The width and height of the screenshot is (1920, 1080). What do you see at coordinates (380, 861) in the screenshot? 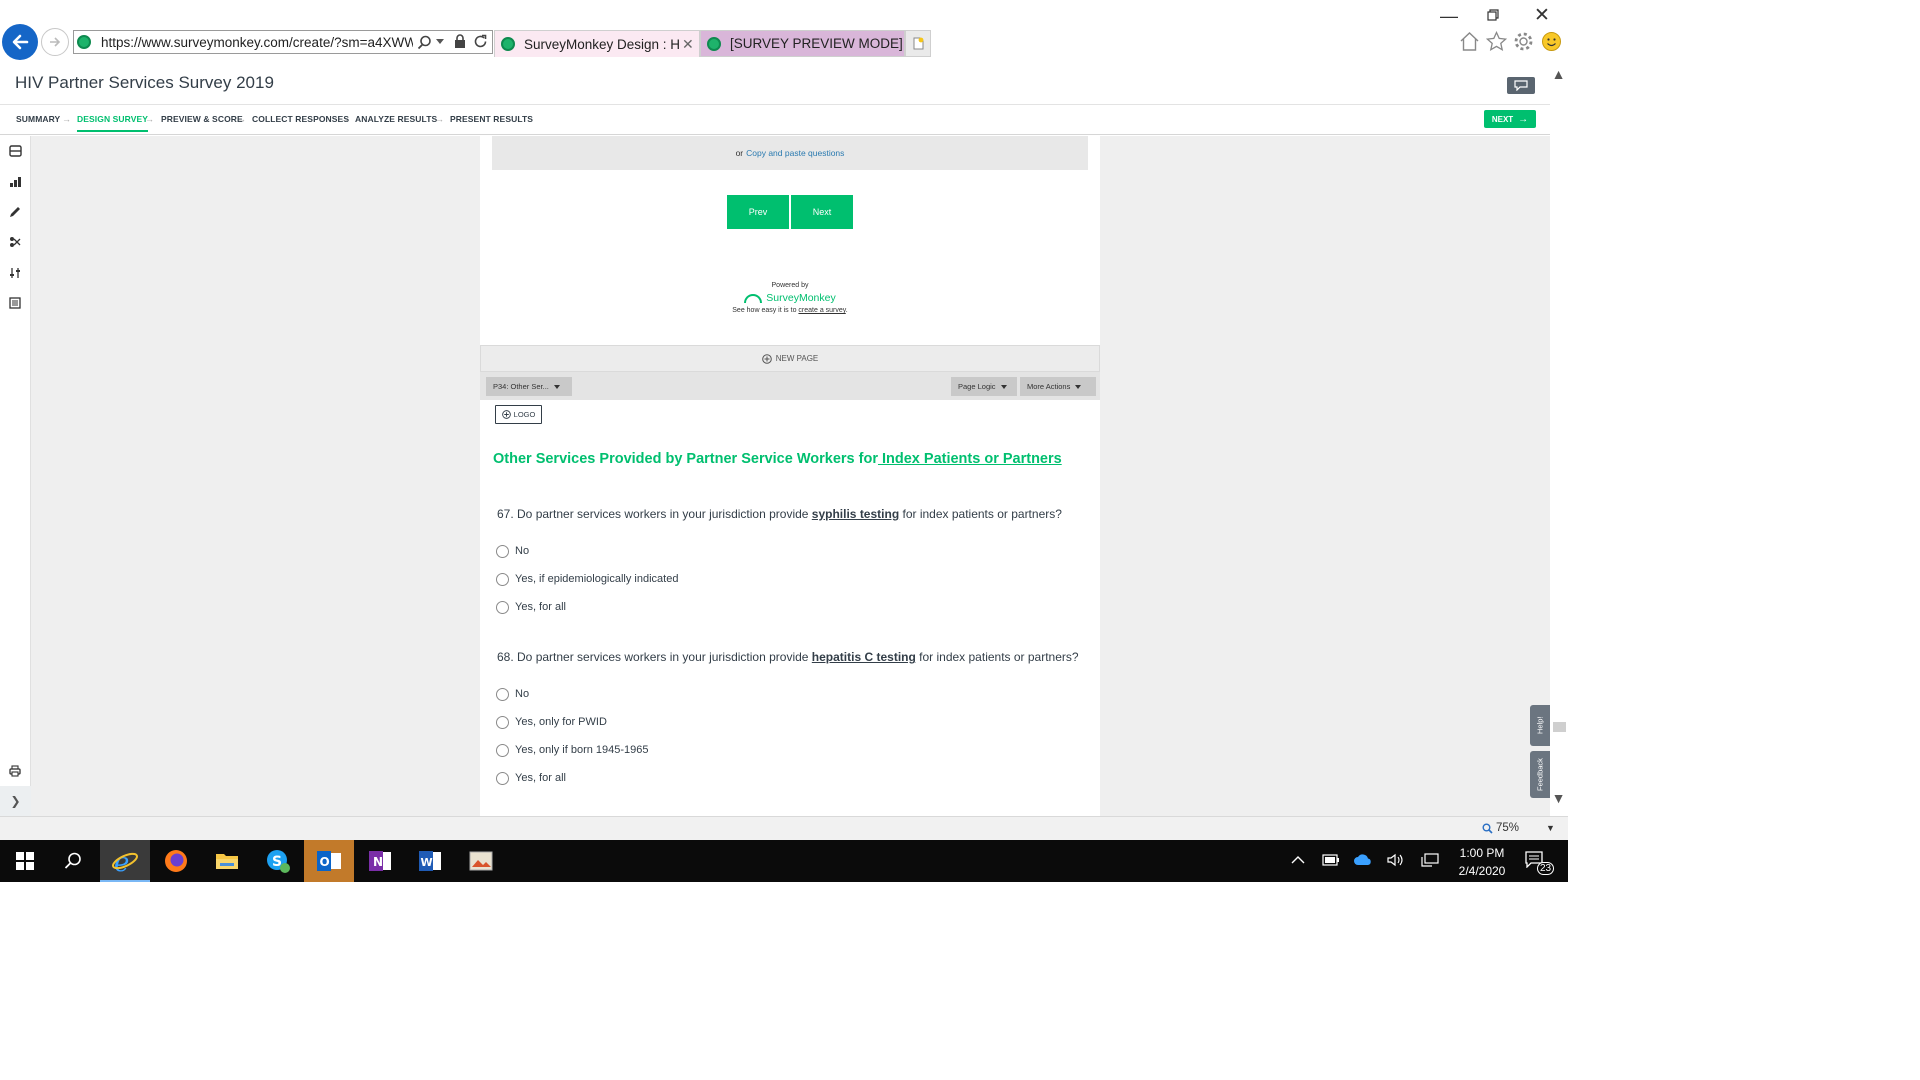
I see `taskbar-onenote: N` at bounding box center [380, 861].